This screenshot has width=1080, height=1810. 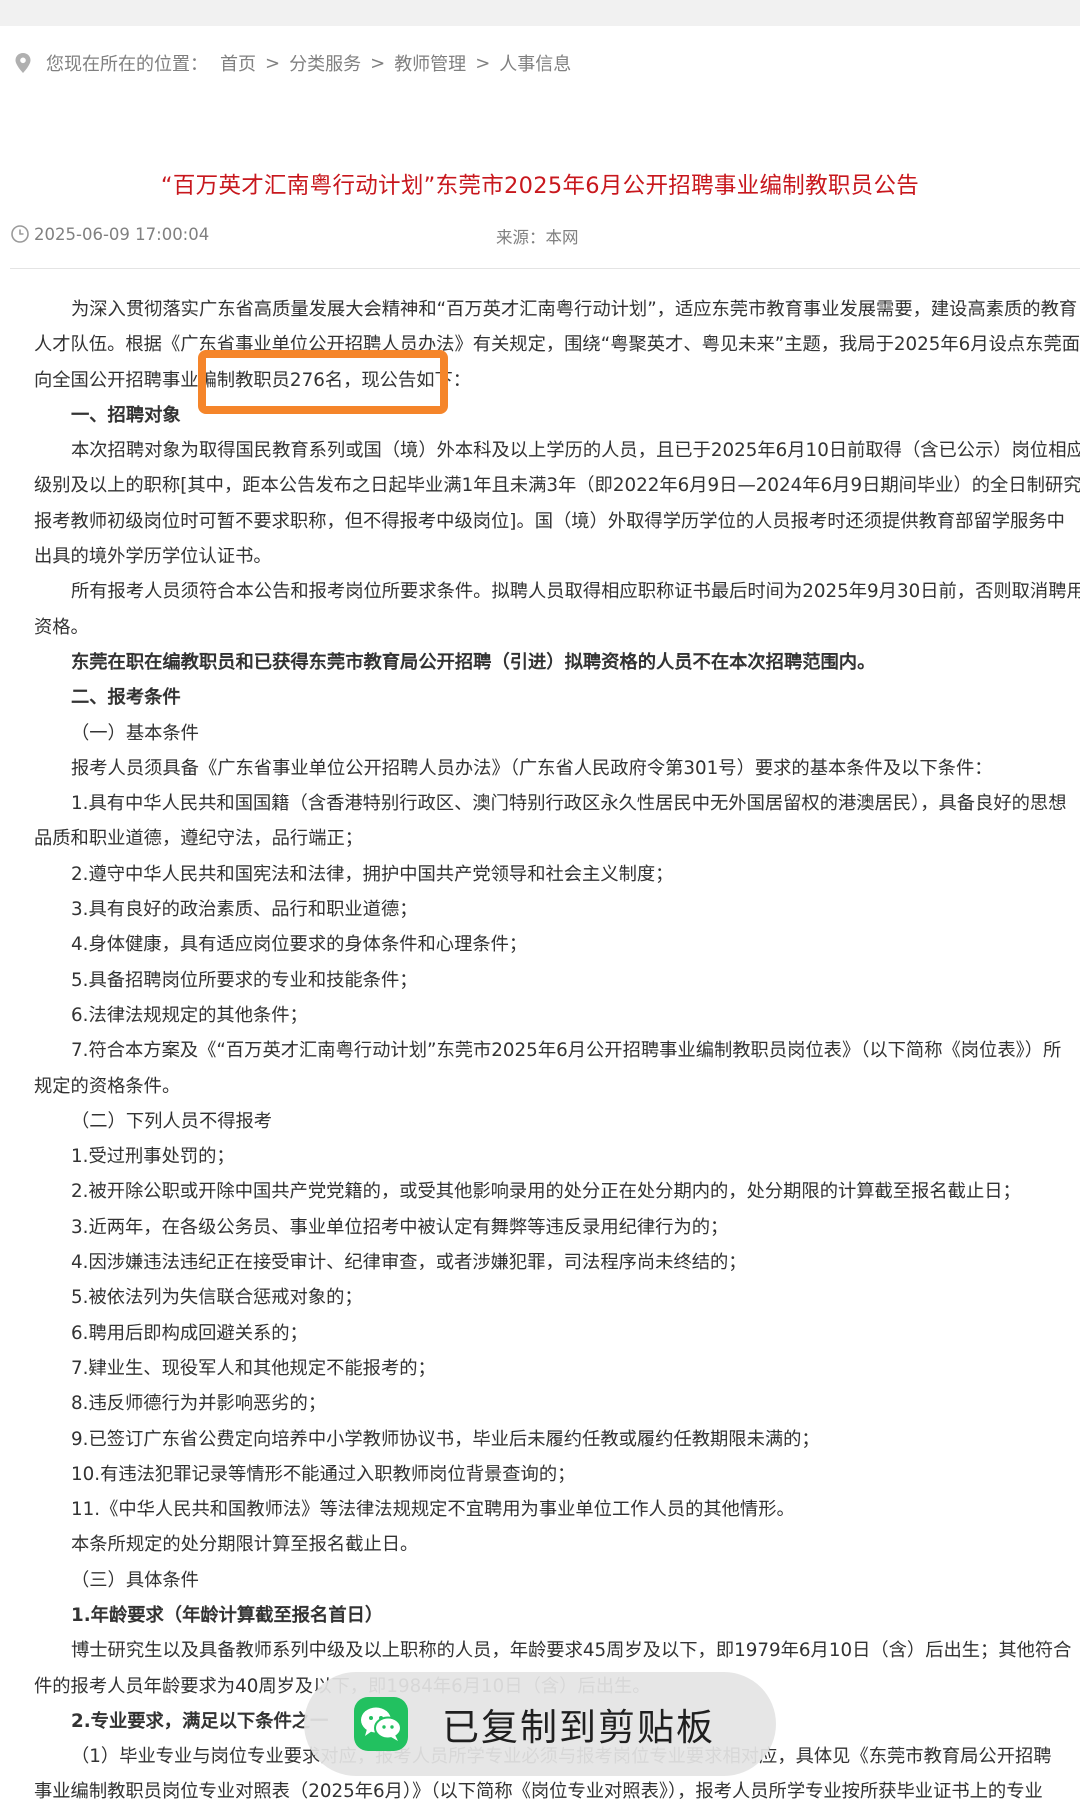 What do you see at coordinates (400, 1227) in the screenshot?
I see `list-item: 3.近两年，在各级公务员、事业单位招考中被认定有舞弊等违反录用纪律行为的；` at bounding box center [400, 1227].